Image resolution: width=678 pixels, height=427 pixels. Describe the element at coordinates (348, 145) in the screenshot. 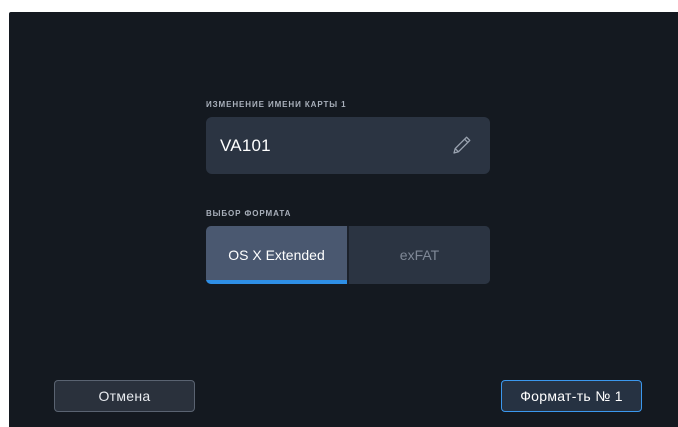

I see `card-name-field: VA101` at that location.